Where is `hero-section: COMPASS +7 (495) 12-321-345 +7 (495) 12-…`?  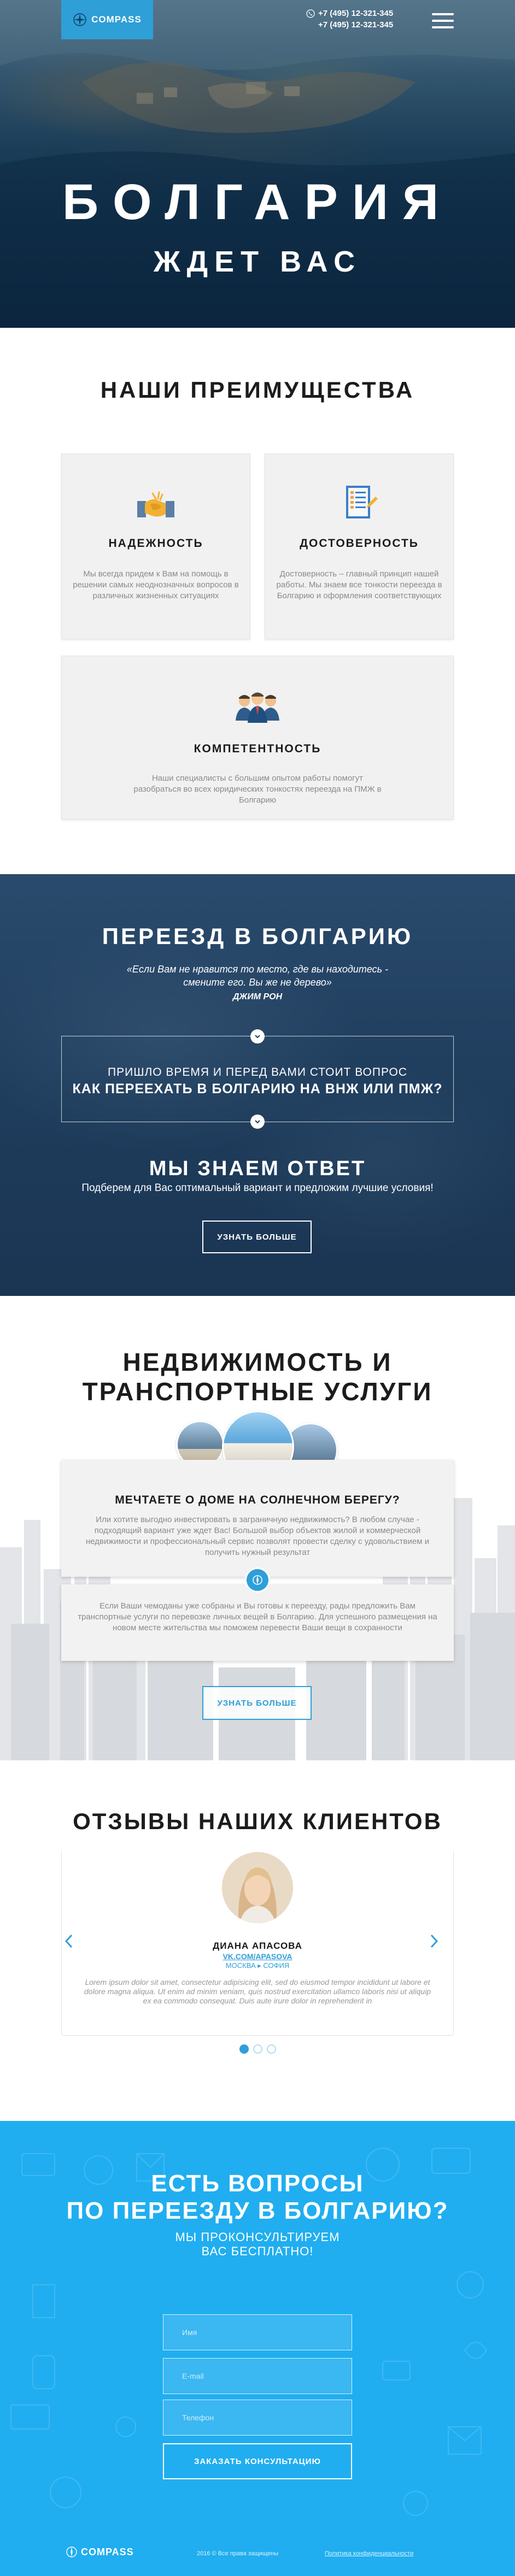
hero-section: COMPASS +7 (495) 12-321-345 +7 (495) 12-… is located at coordinates (257, 164).